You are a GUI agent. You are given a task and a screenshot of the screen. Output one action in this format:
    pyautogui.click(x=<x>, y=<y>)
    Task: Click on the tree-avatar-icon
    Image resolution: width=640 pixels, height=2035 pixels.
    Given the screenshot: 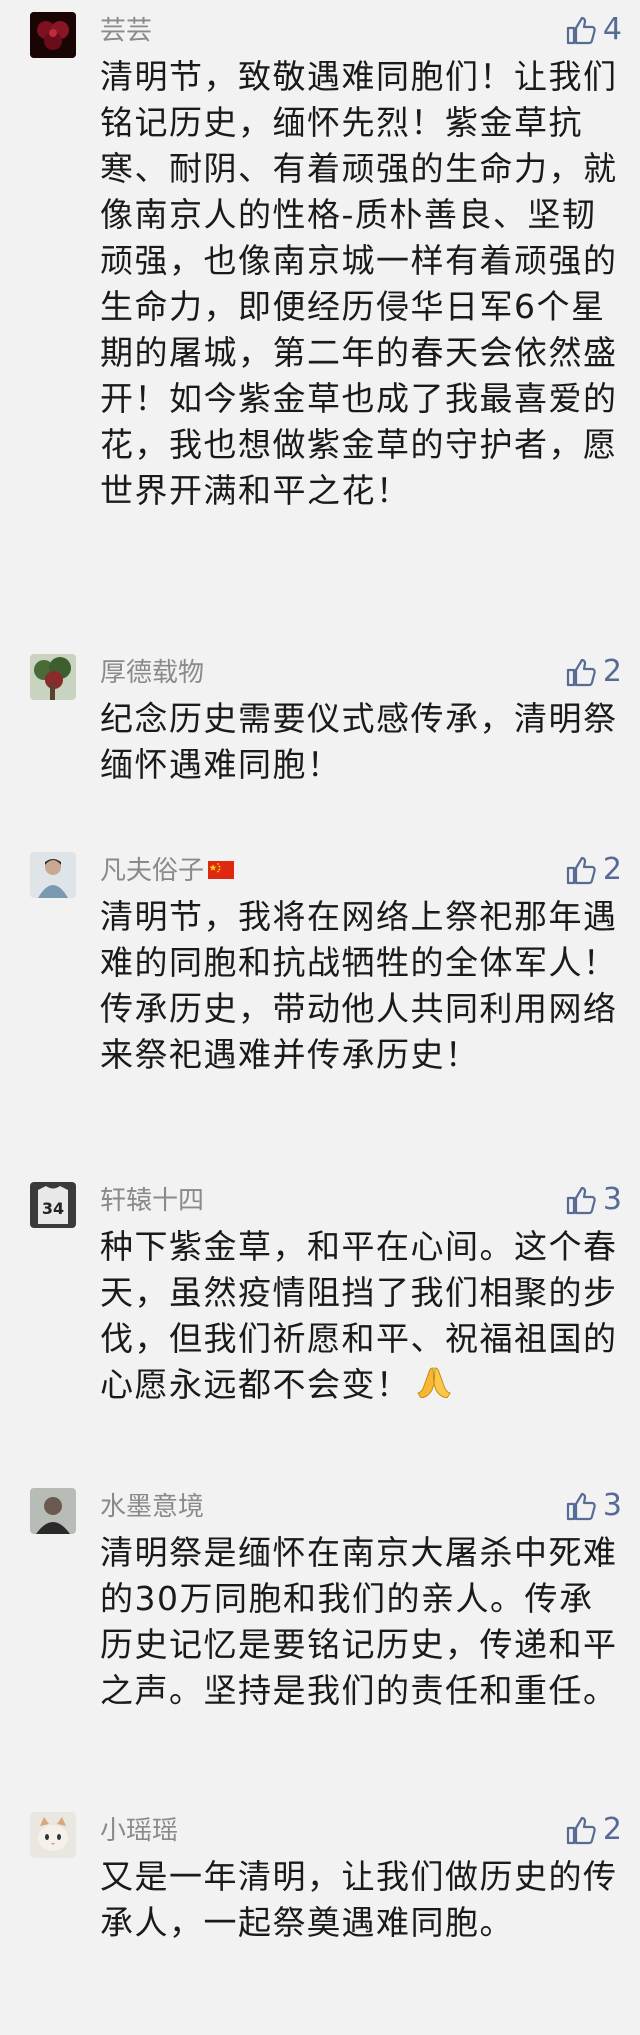 What is the action you would take?
    pyautogui.click(x=53, y=677)
    